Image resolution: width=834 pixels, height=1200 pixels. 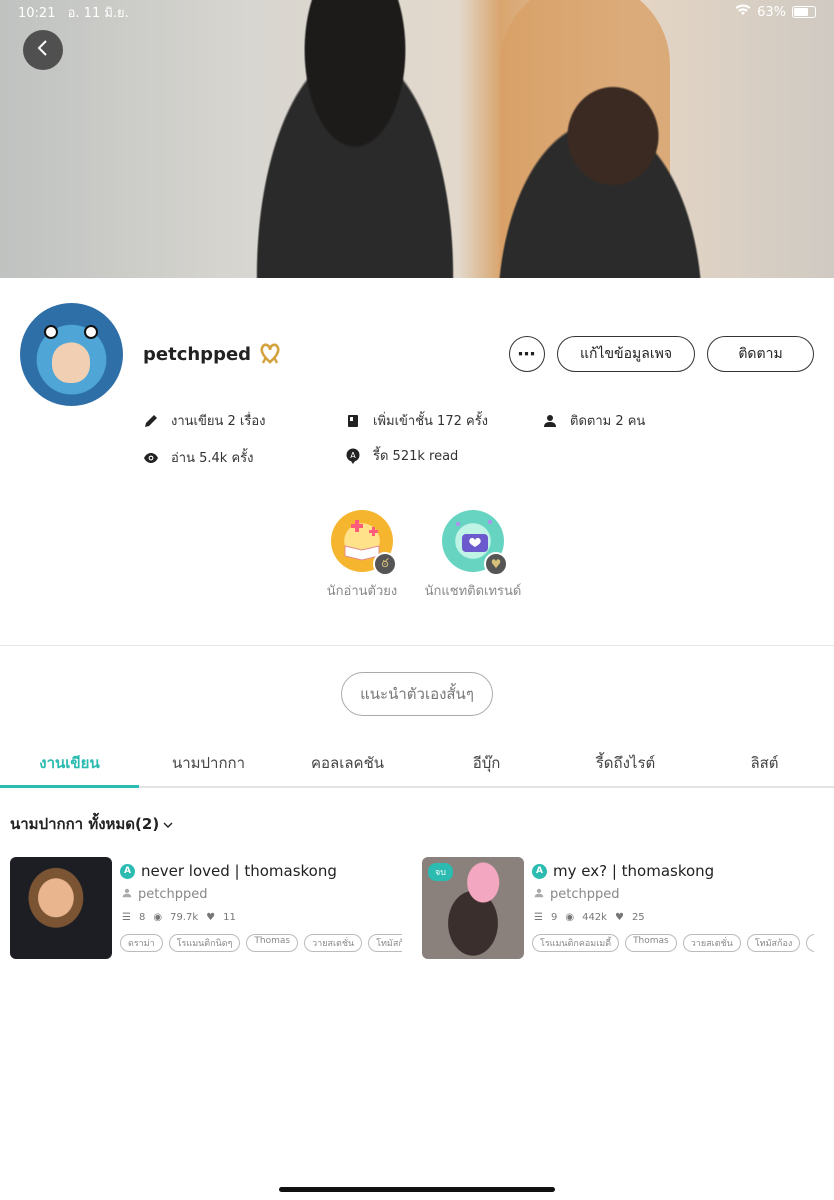 I want to click on badge-trending-chatter-label: นักแชทติดเทรนด์, so click(x=473, y=591).